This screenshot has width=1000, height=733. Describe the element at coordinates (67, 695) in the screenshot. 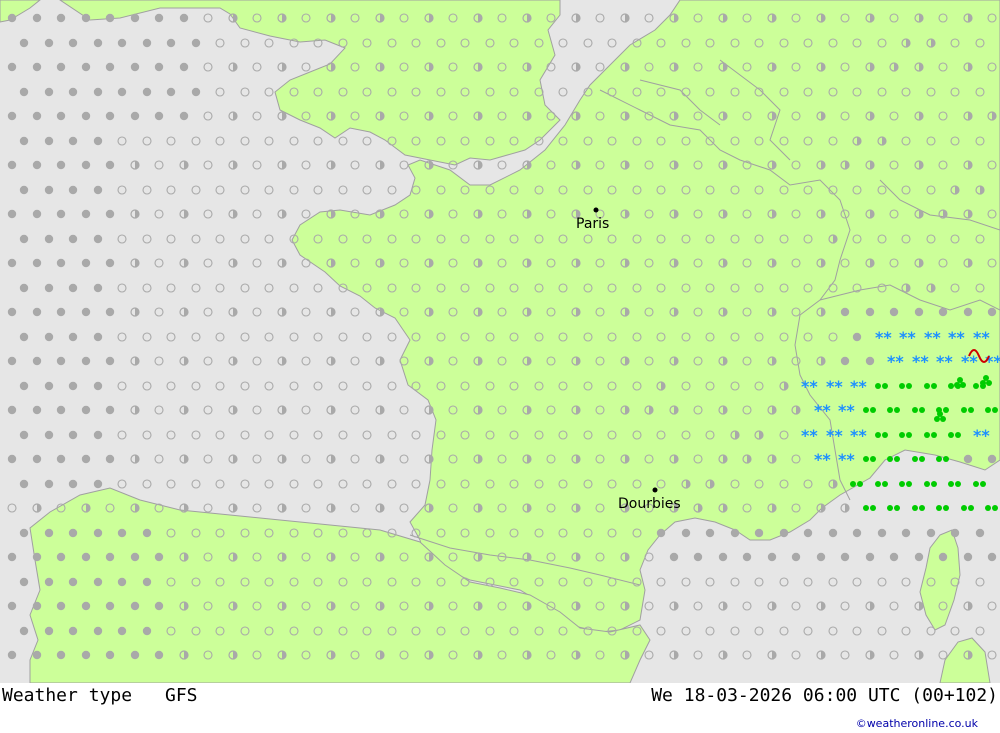

I see `map-title: Weather type` at that location.